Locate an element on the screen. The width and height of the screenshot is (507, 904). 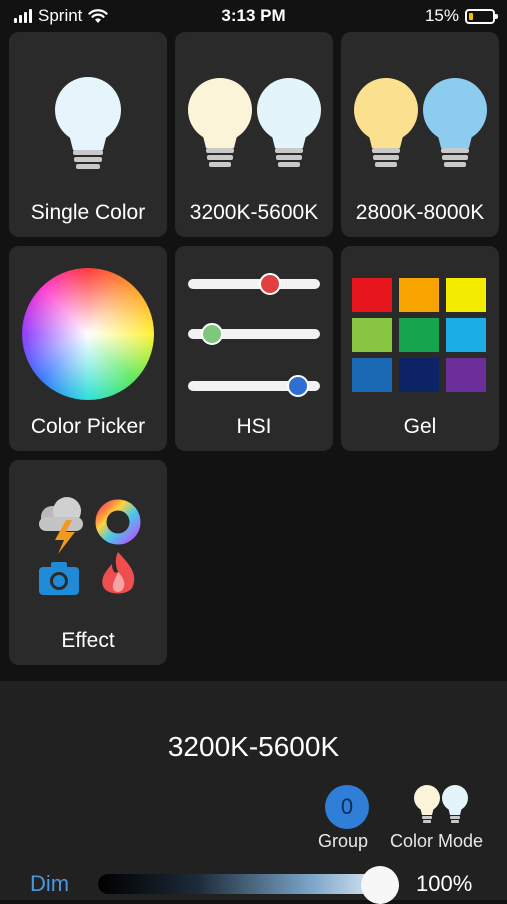
gel-swatch-grid-icon is located at coordinates (419, 335).